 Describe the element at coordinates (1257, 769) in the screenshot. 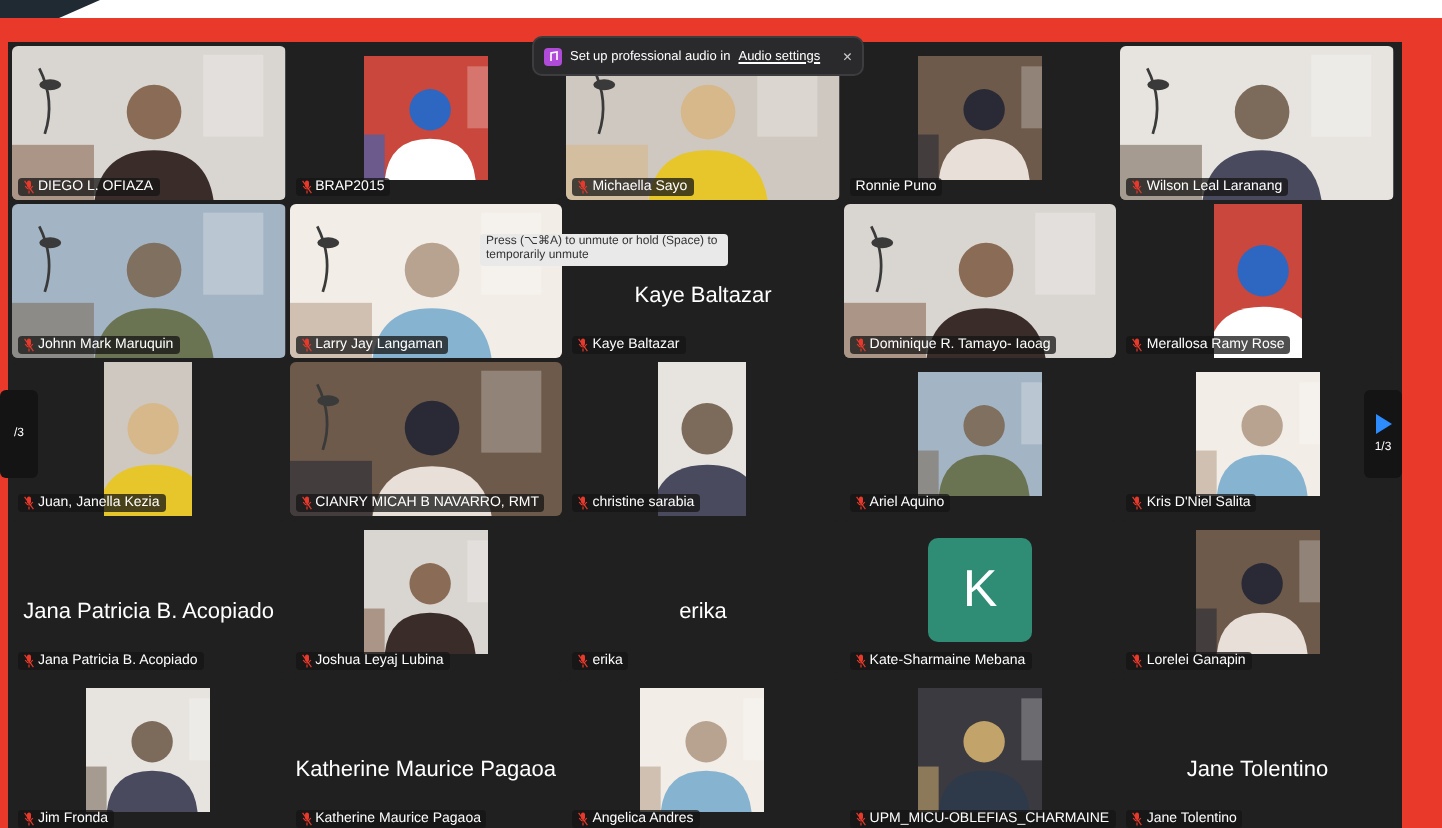

I see `participant-name: Jane Tolentino` at that location.